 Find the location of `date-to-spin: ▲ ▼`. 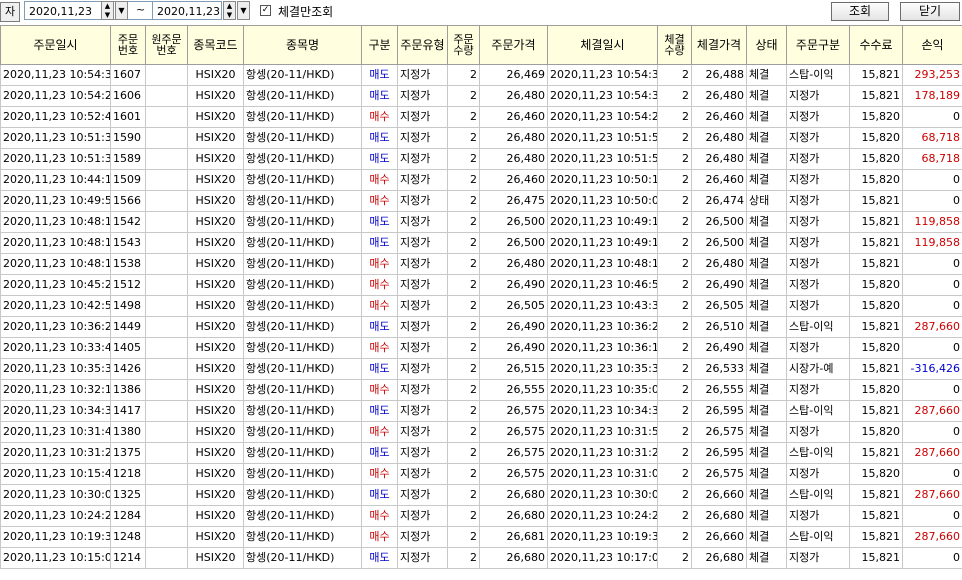

date-to-spin: ▲ ▼ is located at coordinates (229, 10).